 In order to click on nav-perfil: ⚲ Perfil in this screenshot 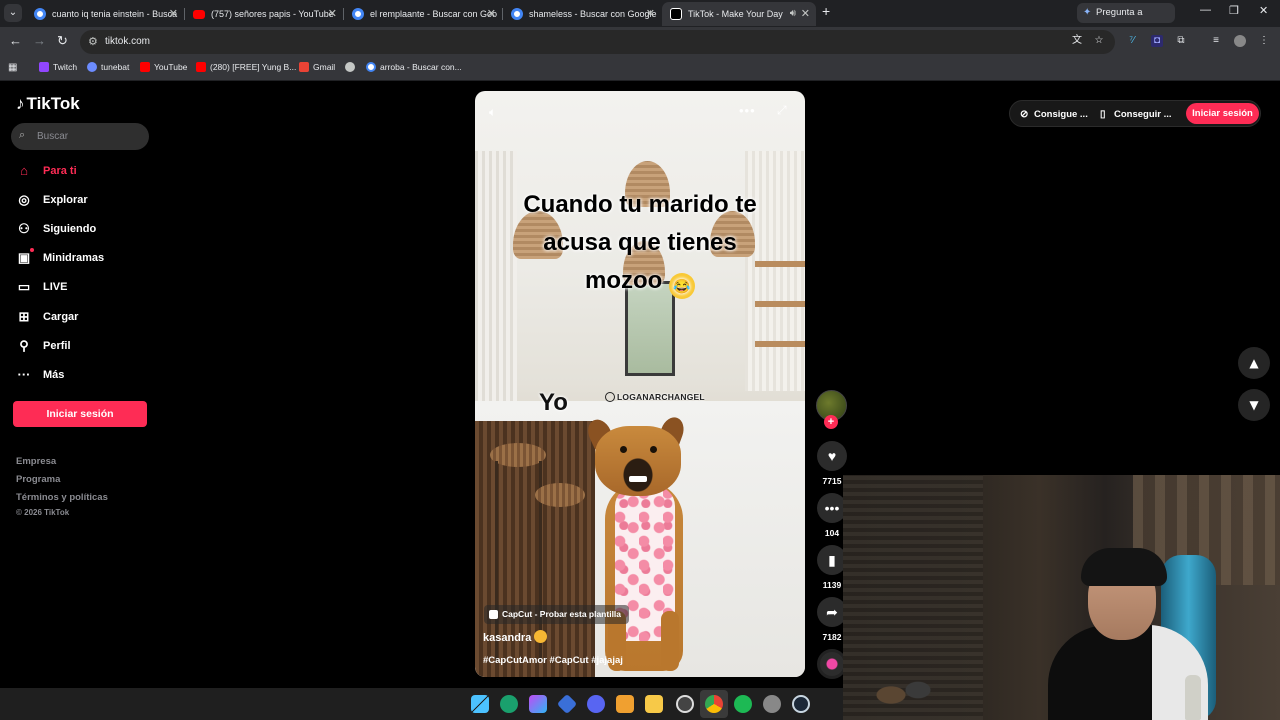, I will do `click(86, 347)`.